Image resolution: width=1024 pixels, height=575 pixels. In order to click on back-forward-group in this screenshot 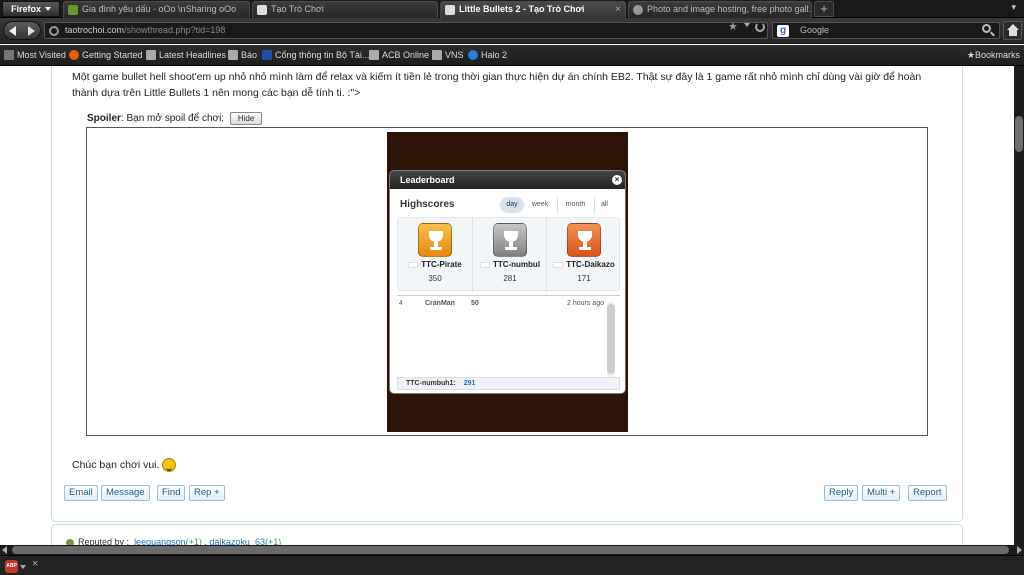, I will do `click(22, 30)`.